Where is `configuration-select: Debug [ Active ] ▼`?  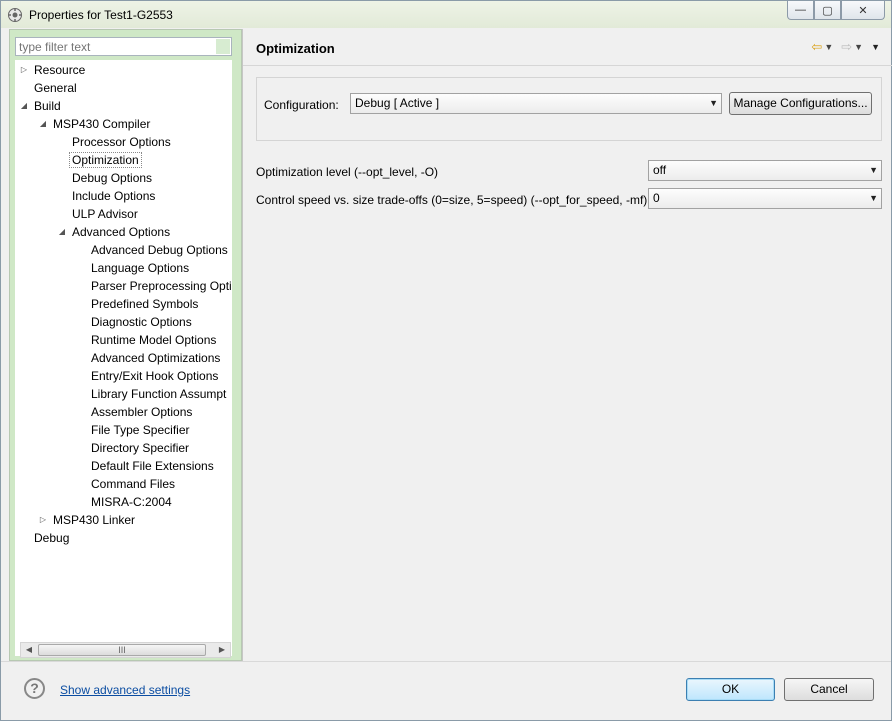
configuration-select: Debug [ Active ] ▼ is located at coordinates (536, 103).